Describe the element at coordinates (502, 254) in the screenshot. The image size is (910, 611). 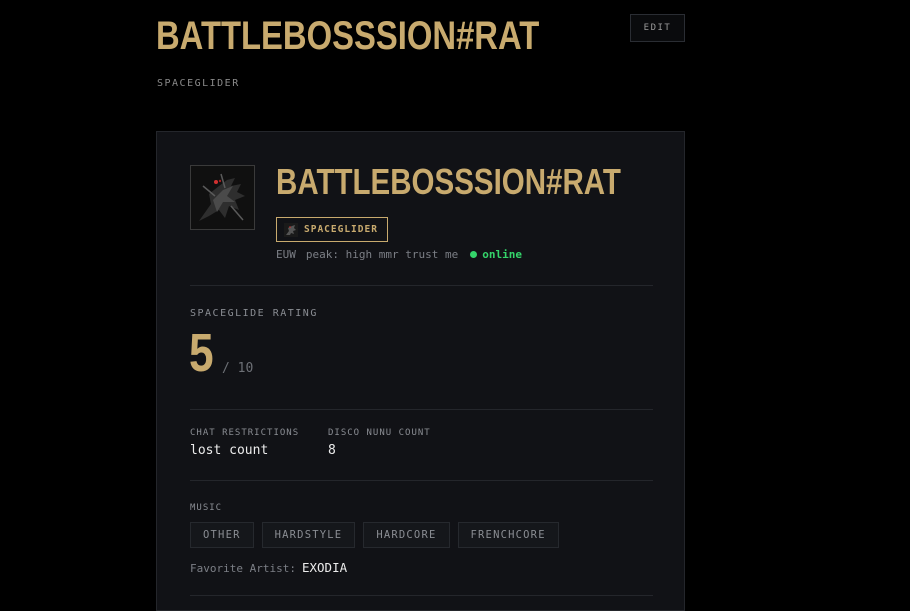
I see `status-text: online` at that location.